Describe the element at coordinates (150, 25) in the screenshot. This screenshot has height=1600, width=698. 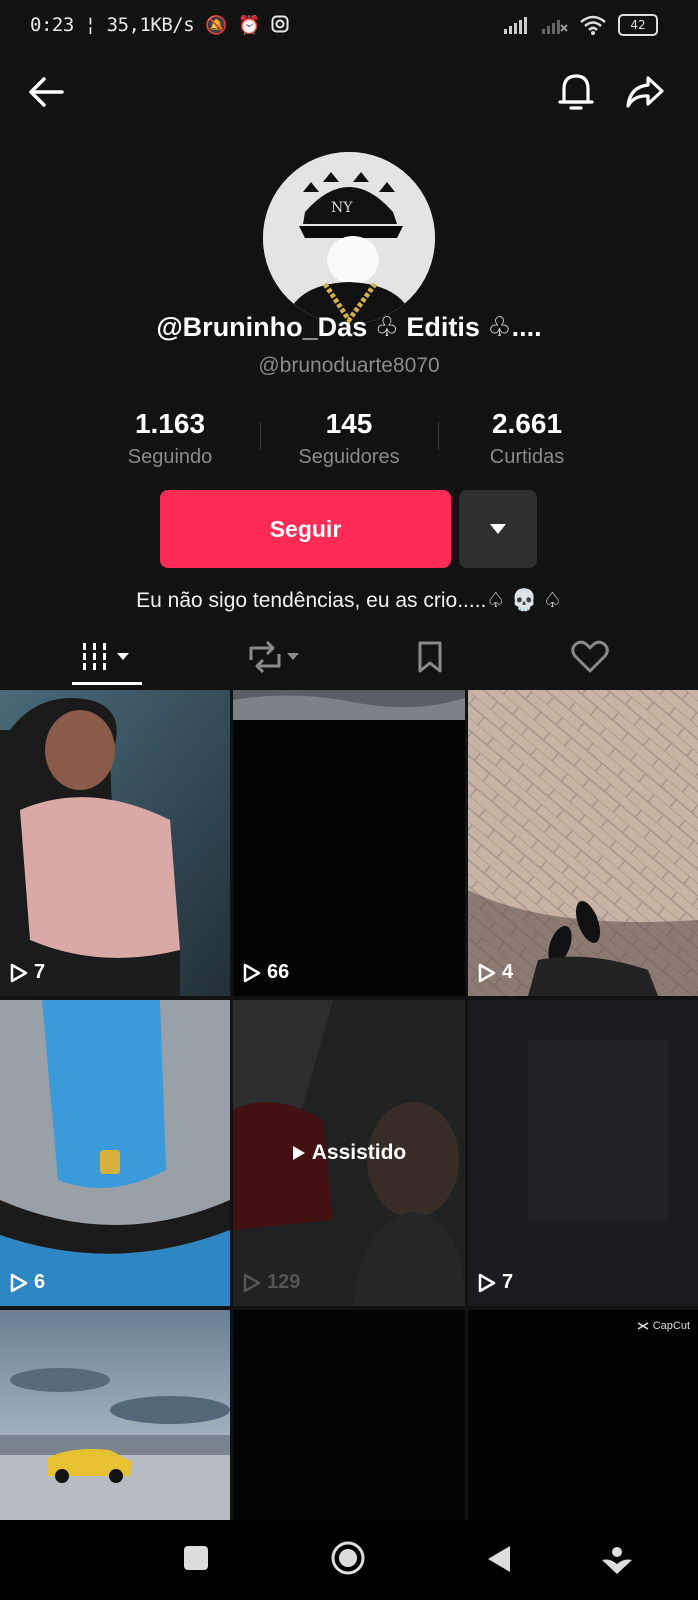
I see `network-speed: 35,1KB/s` at that location.